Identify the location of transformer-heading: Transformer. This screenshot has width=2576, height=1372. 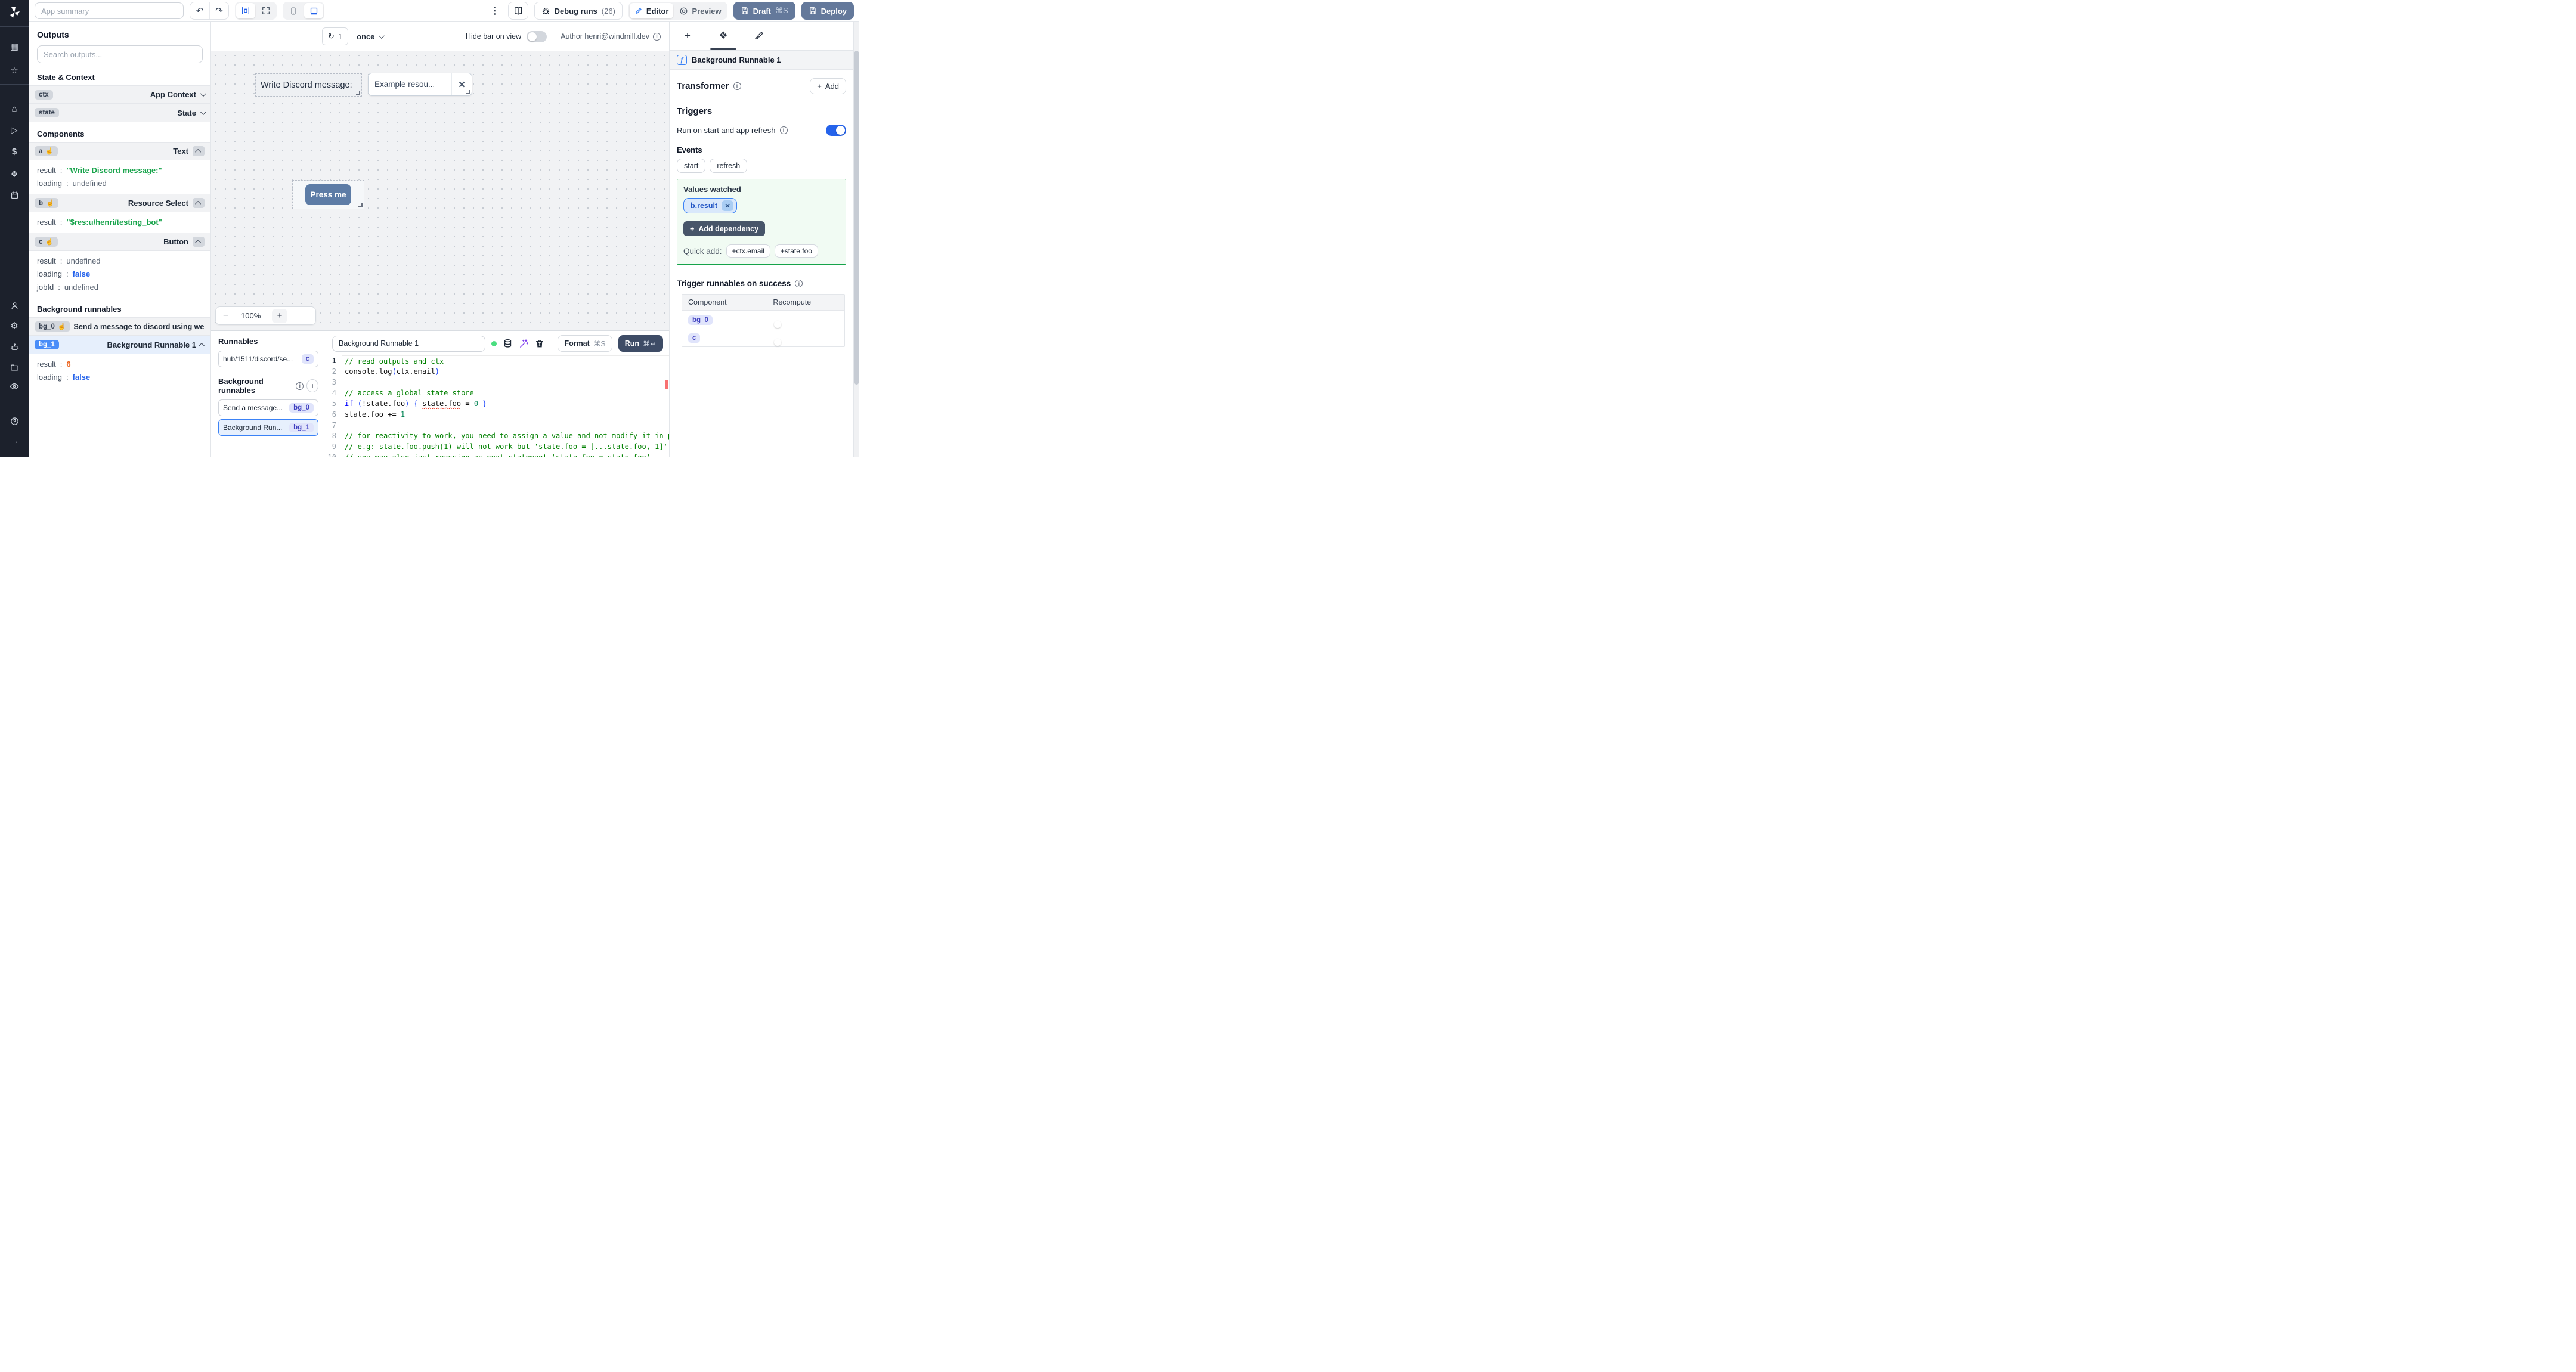
(703, 86).